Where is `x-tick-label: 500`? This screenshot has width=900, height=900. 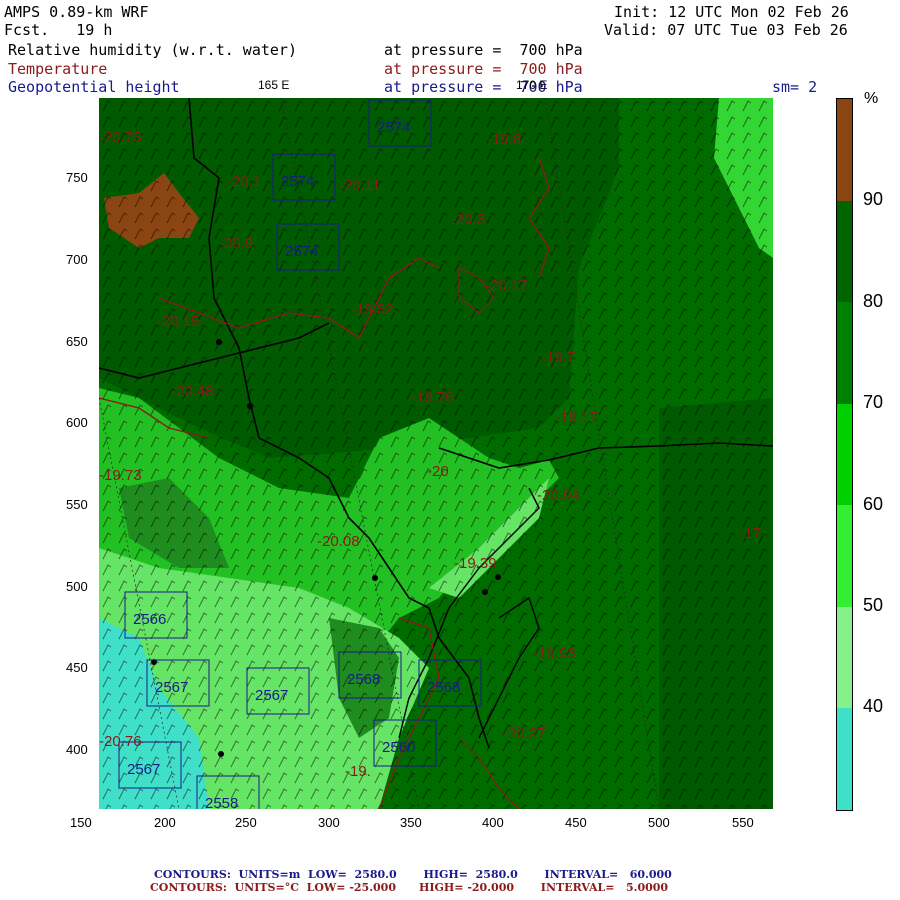
x-tick-label: 500 is located at coordinates (659, 822).